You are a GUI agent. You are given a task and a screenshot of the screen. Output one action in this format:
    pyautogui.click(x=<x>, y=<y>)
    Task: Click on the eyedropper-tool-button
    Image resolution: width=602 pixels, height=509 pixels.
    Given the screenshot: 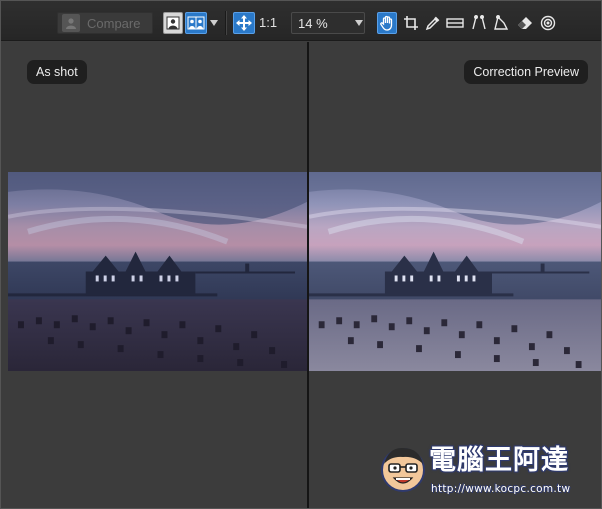 What is the action you would take?
    pyautogui.click(x=433, y=23)
    